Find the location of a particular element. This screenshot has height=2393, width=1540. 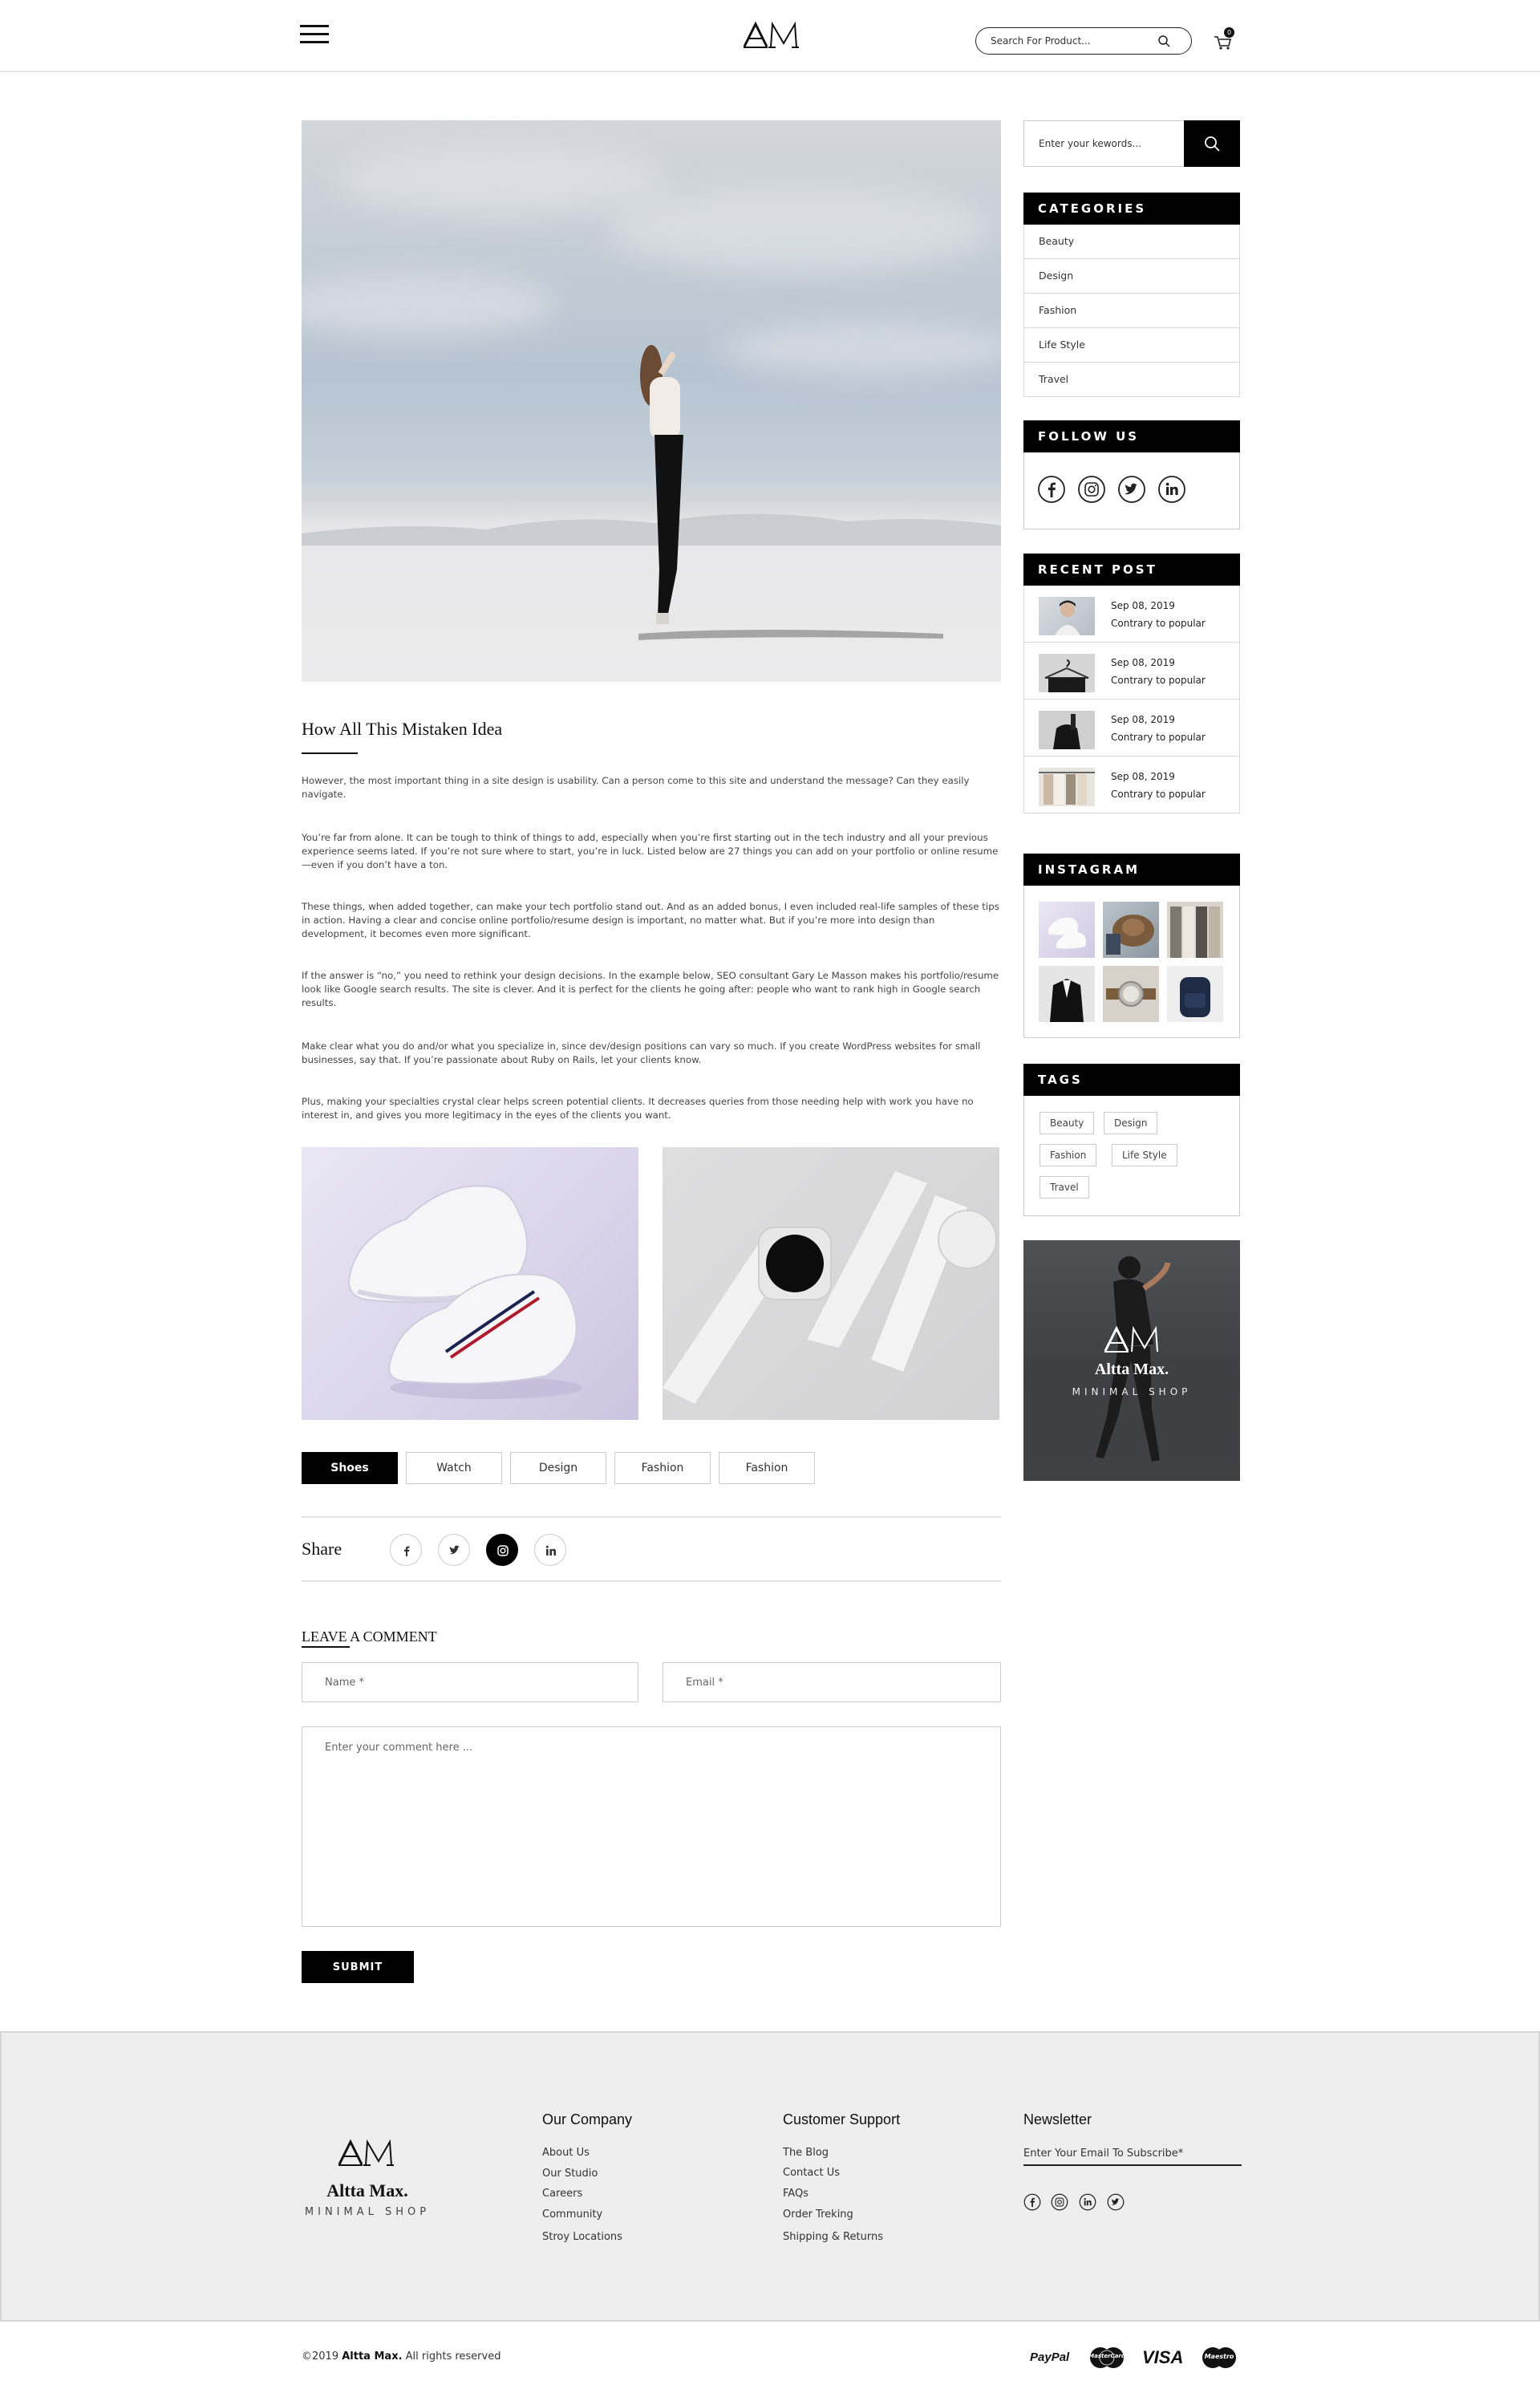

instagram-photo-backpack is located at coordinates (1195, 994).